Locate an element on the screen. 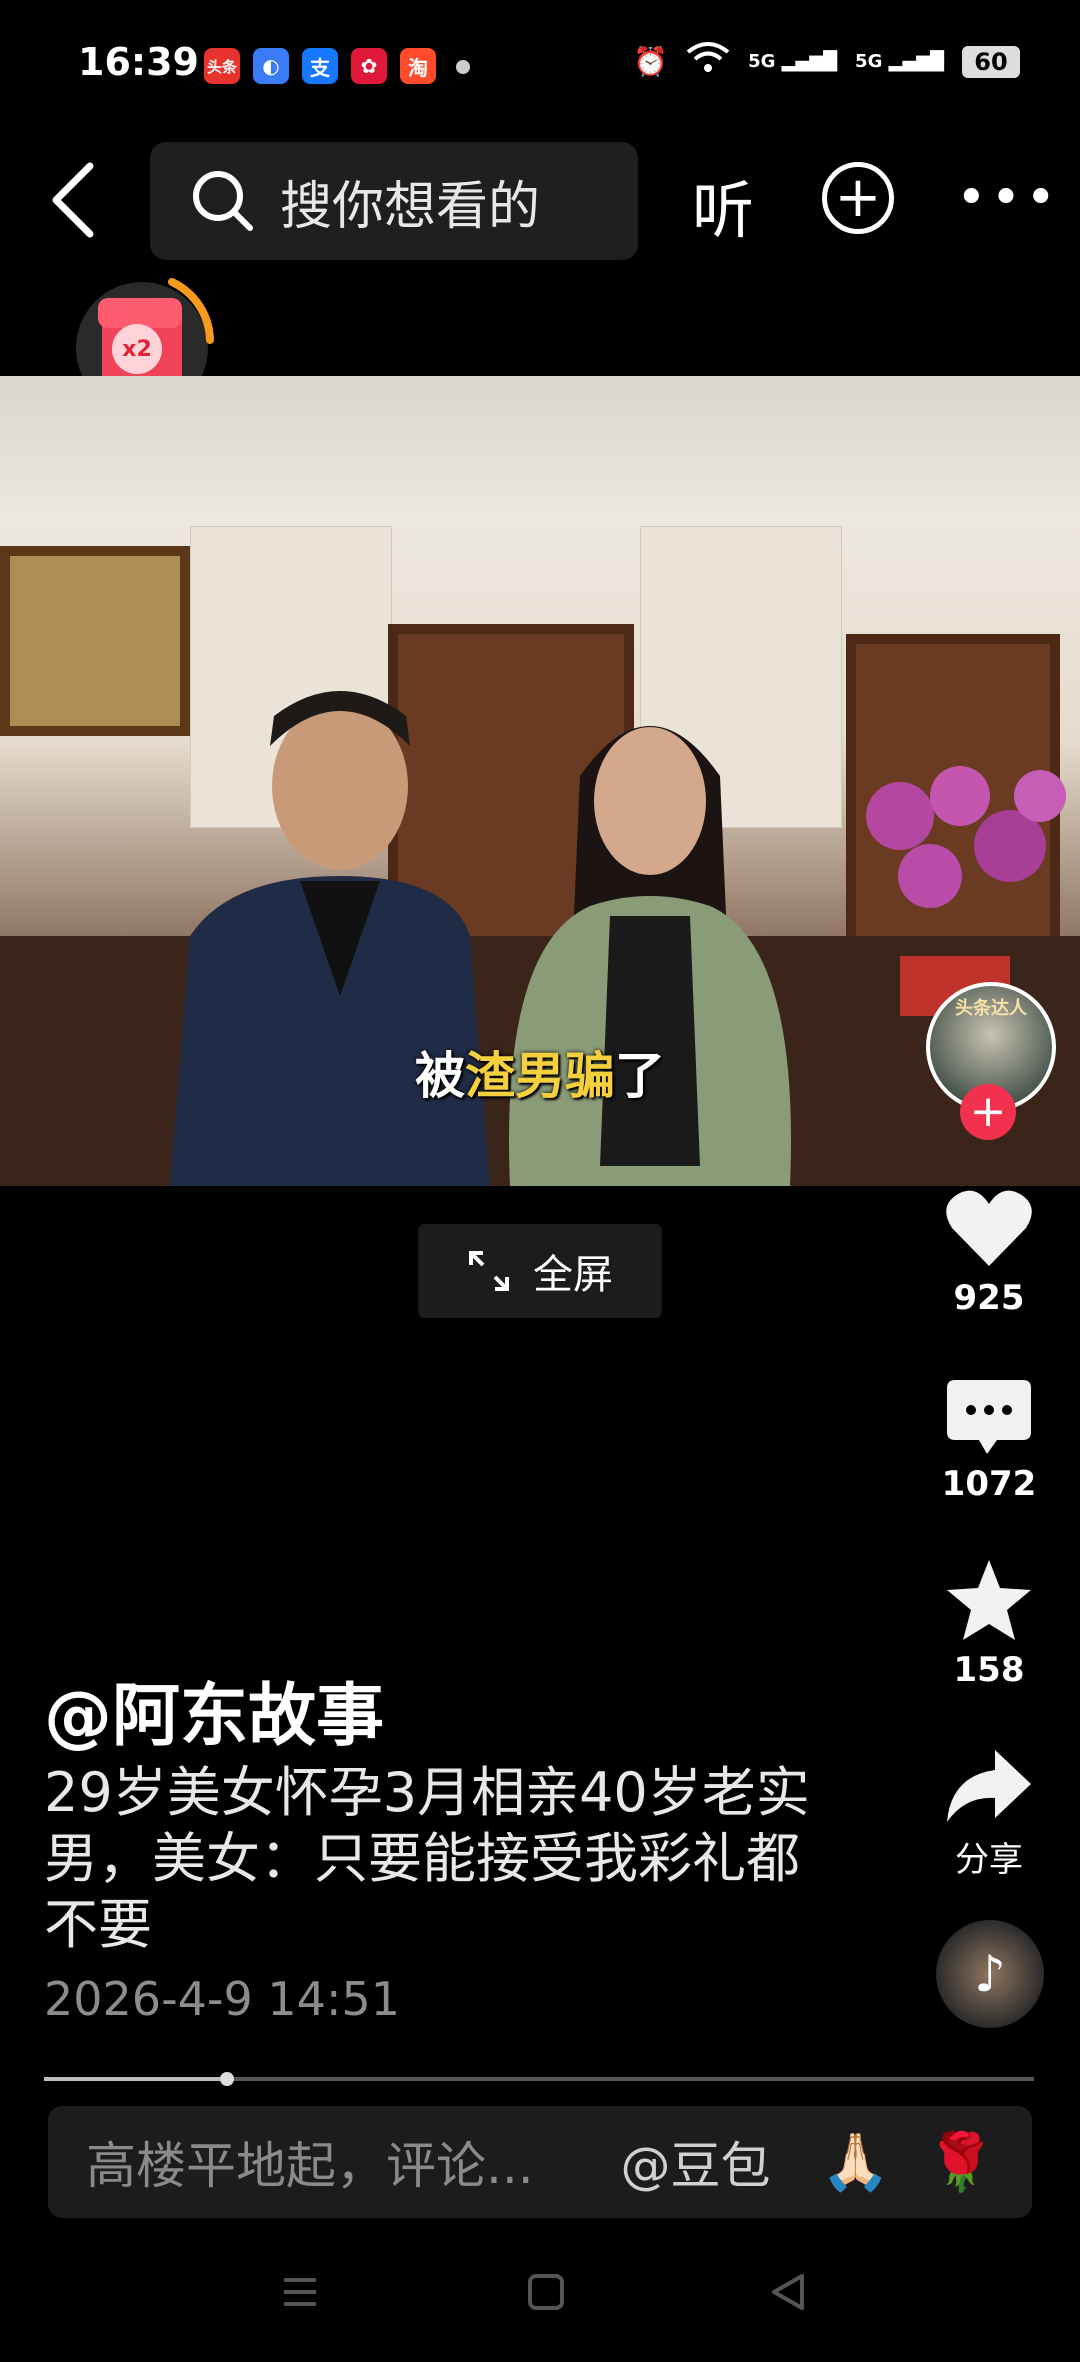 This screenshot has width=1080, height=2362. follow-button: + is located at coordinates (988, 1112).